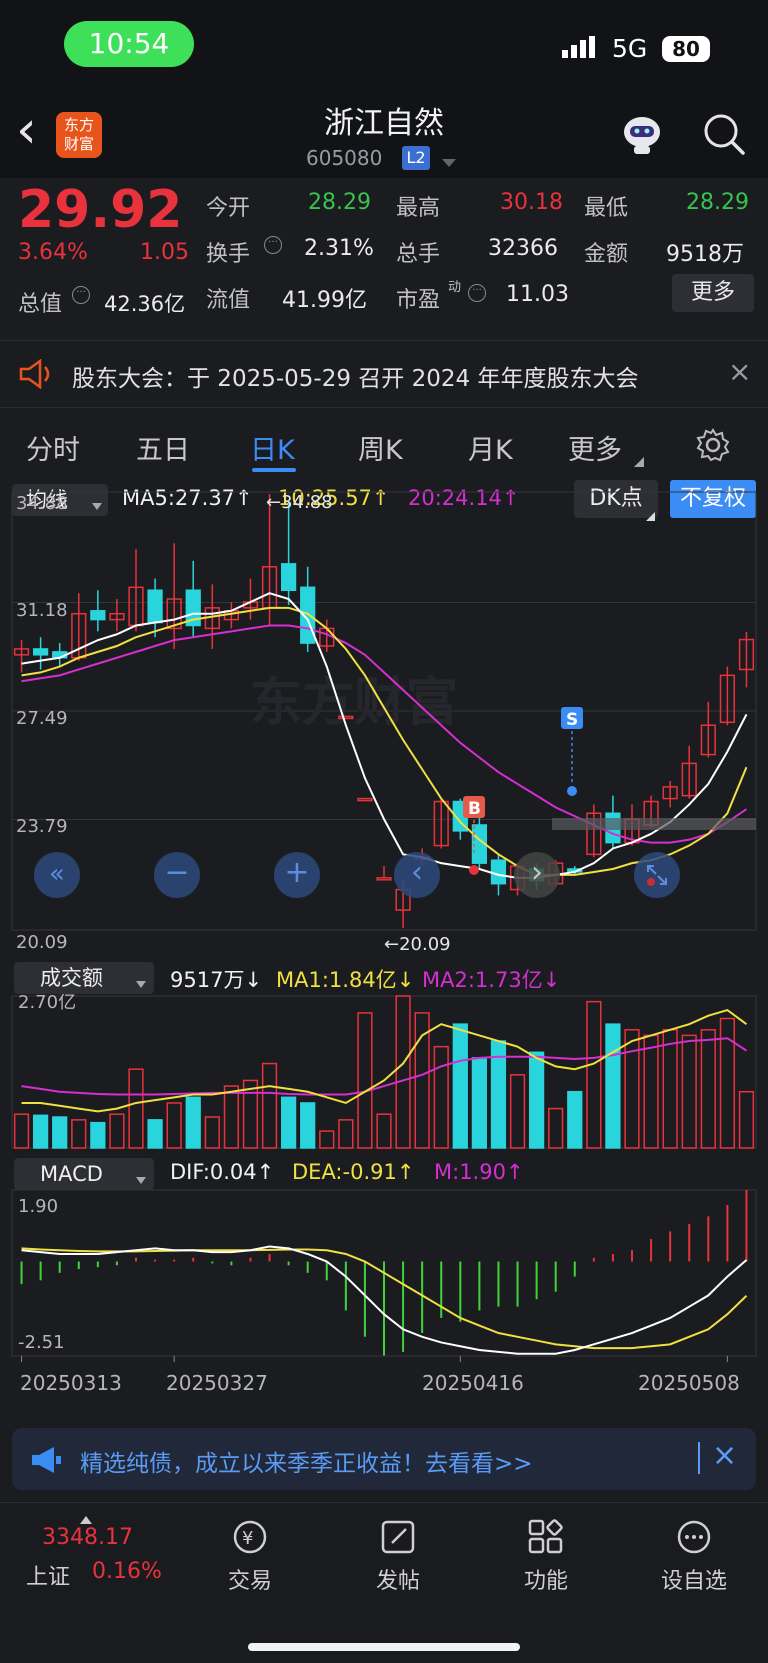 The image size is (768, 1663). I want to click on zoom-out-button: −, so click(177, 875).